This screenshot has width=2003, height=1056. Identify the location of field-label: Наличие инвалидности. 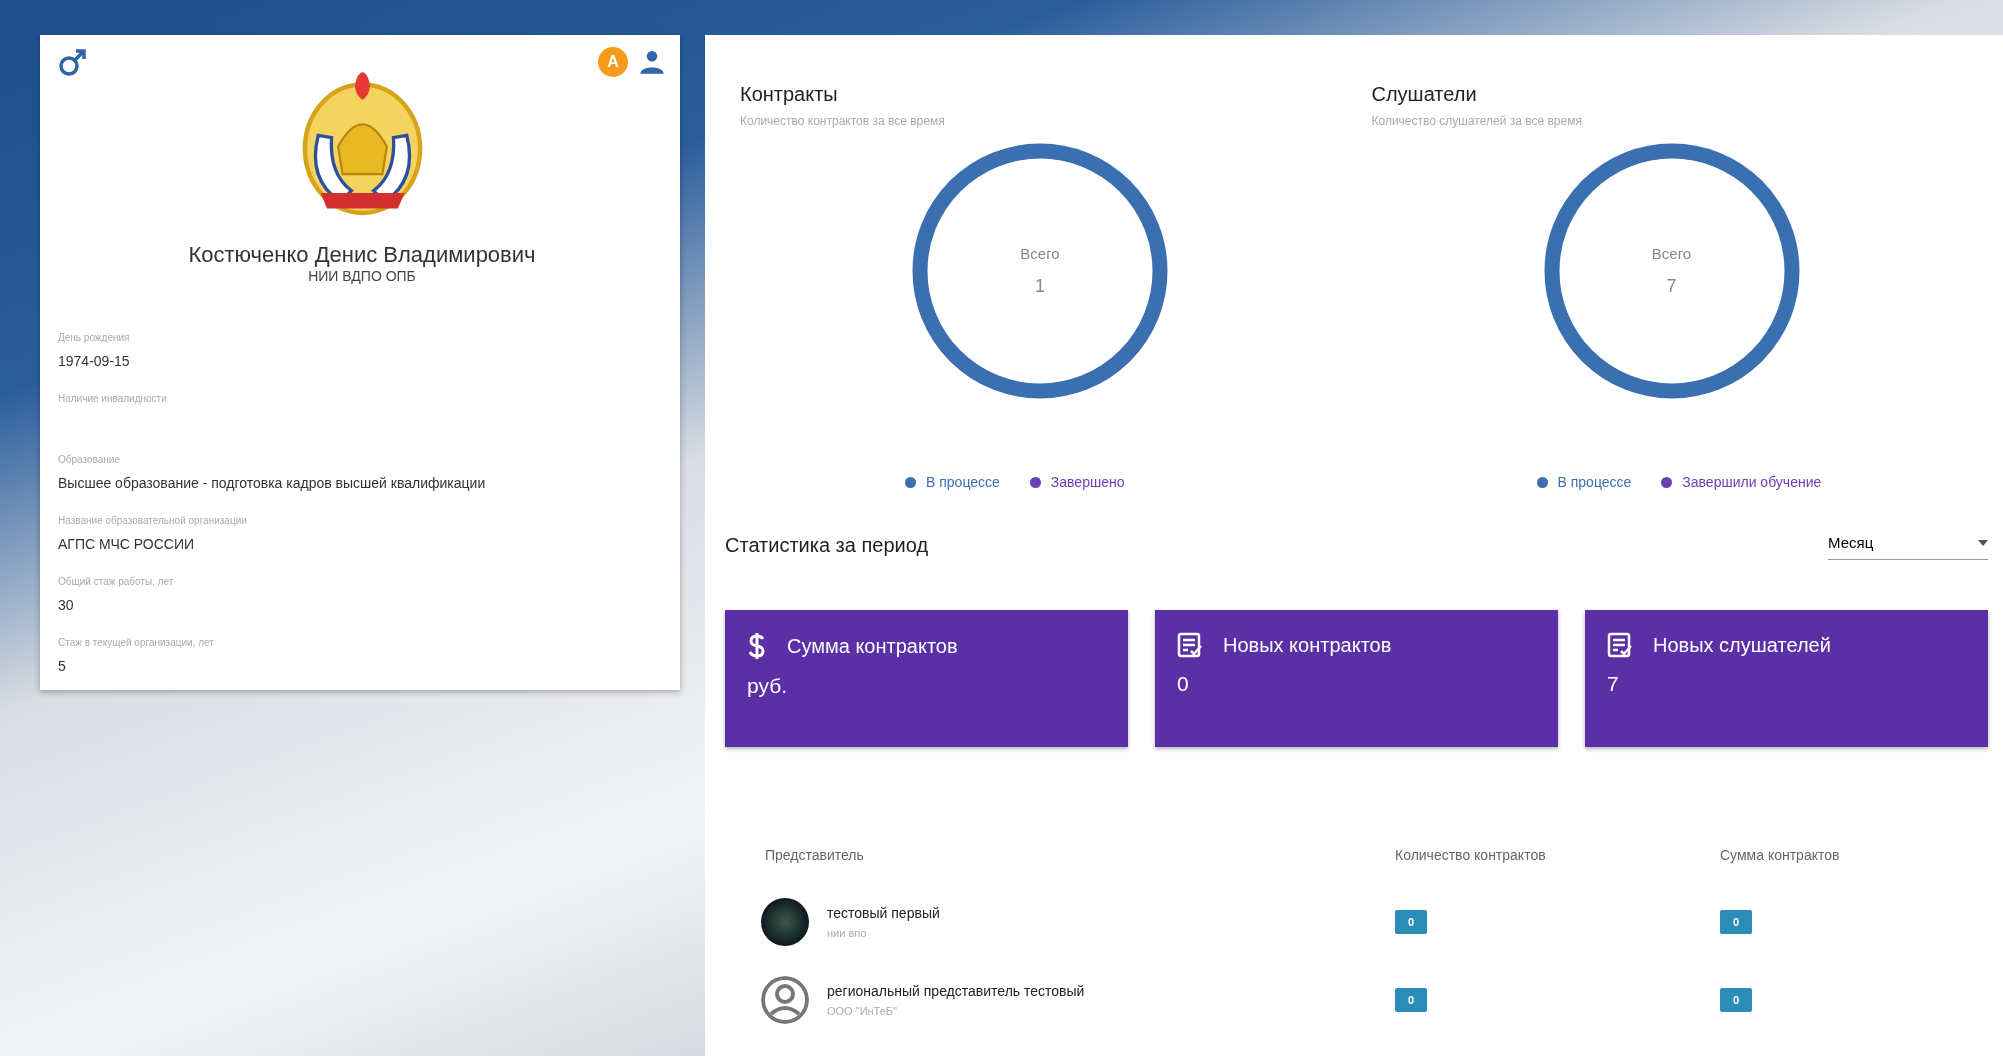
(113, 398).